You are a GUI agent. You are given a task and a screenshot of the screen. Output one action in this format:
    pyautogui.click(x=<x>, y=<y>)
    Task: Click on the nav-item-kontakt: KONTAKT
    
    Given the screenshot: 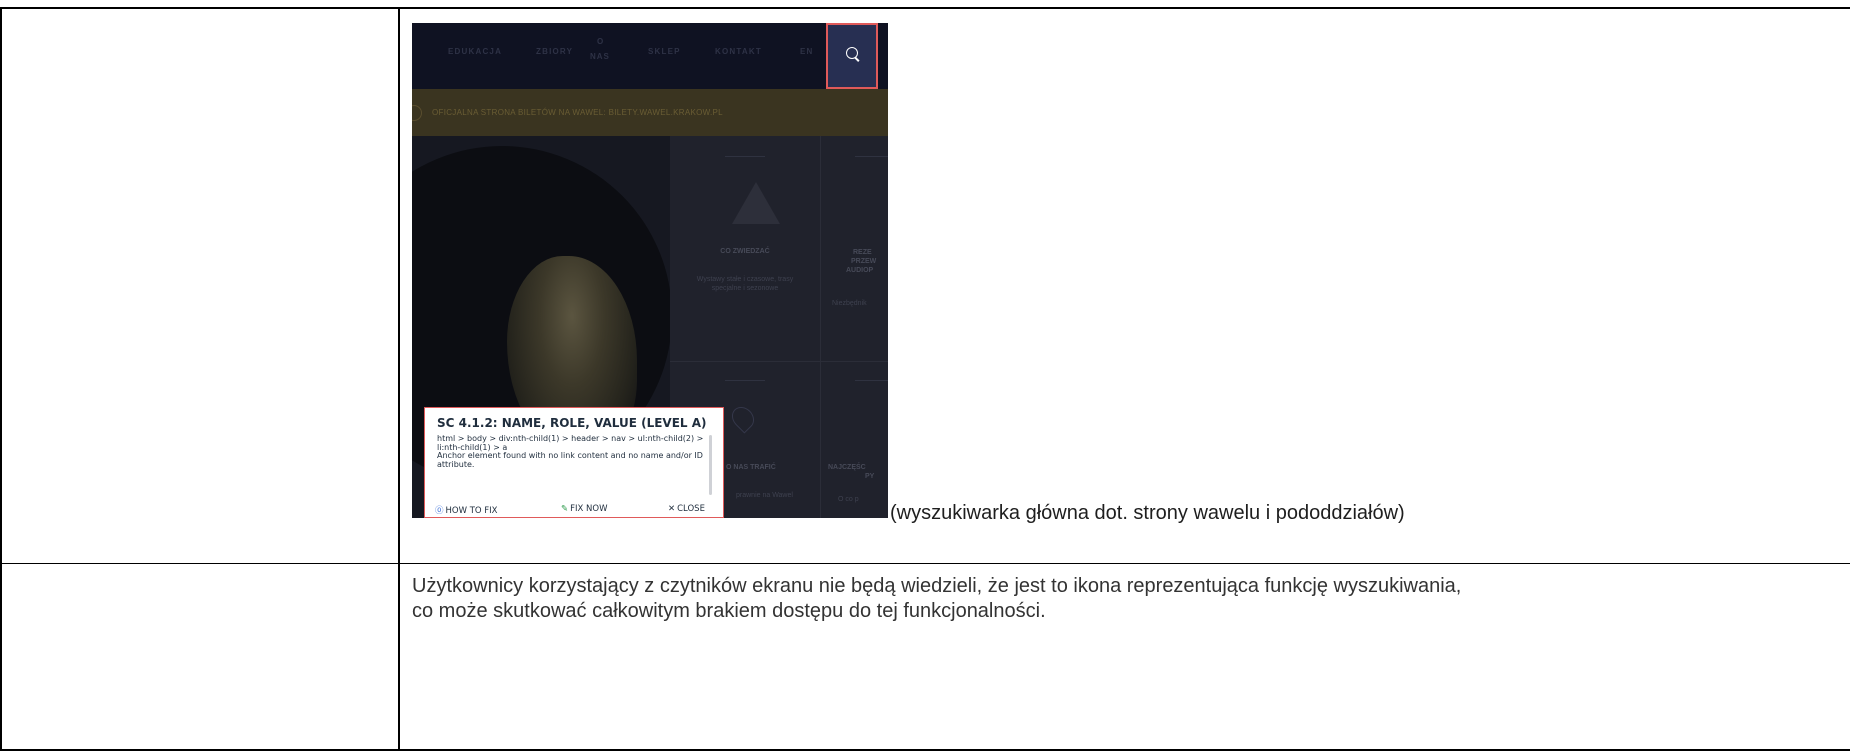 What is the action you would take?
    pyautogui.click(x=738, y=51)
    